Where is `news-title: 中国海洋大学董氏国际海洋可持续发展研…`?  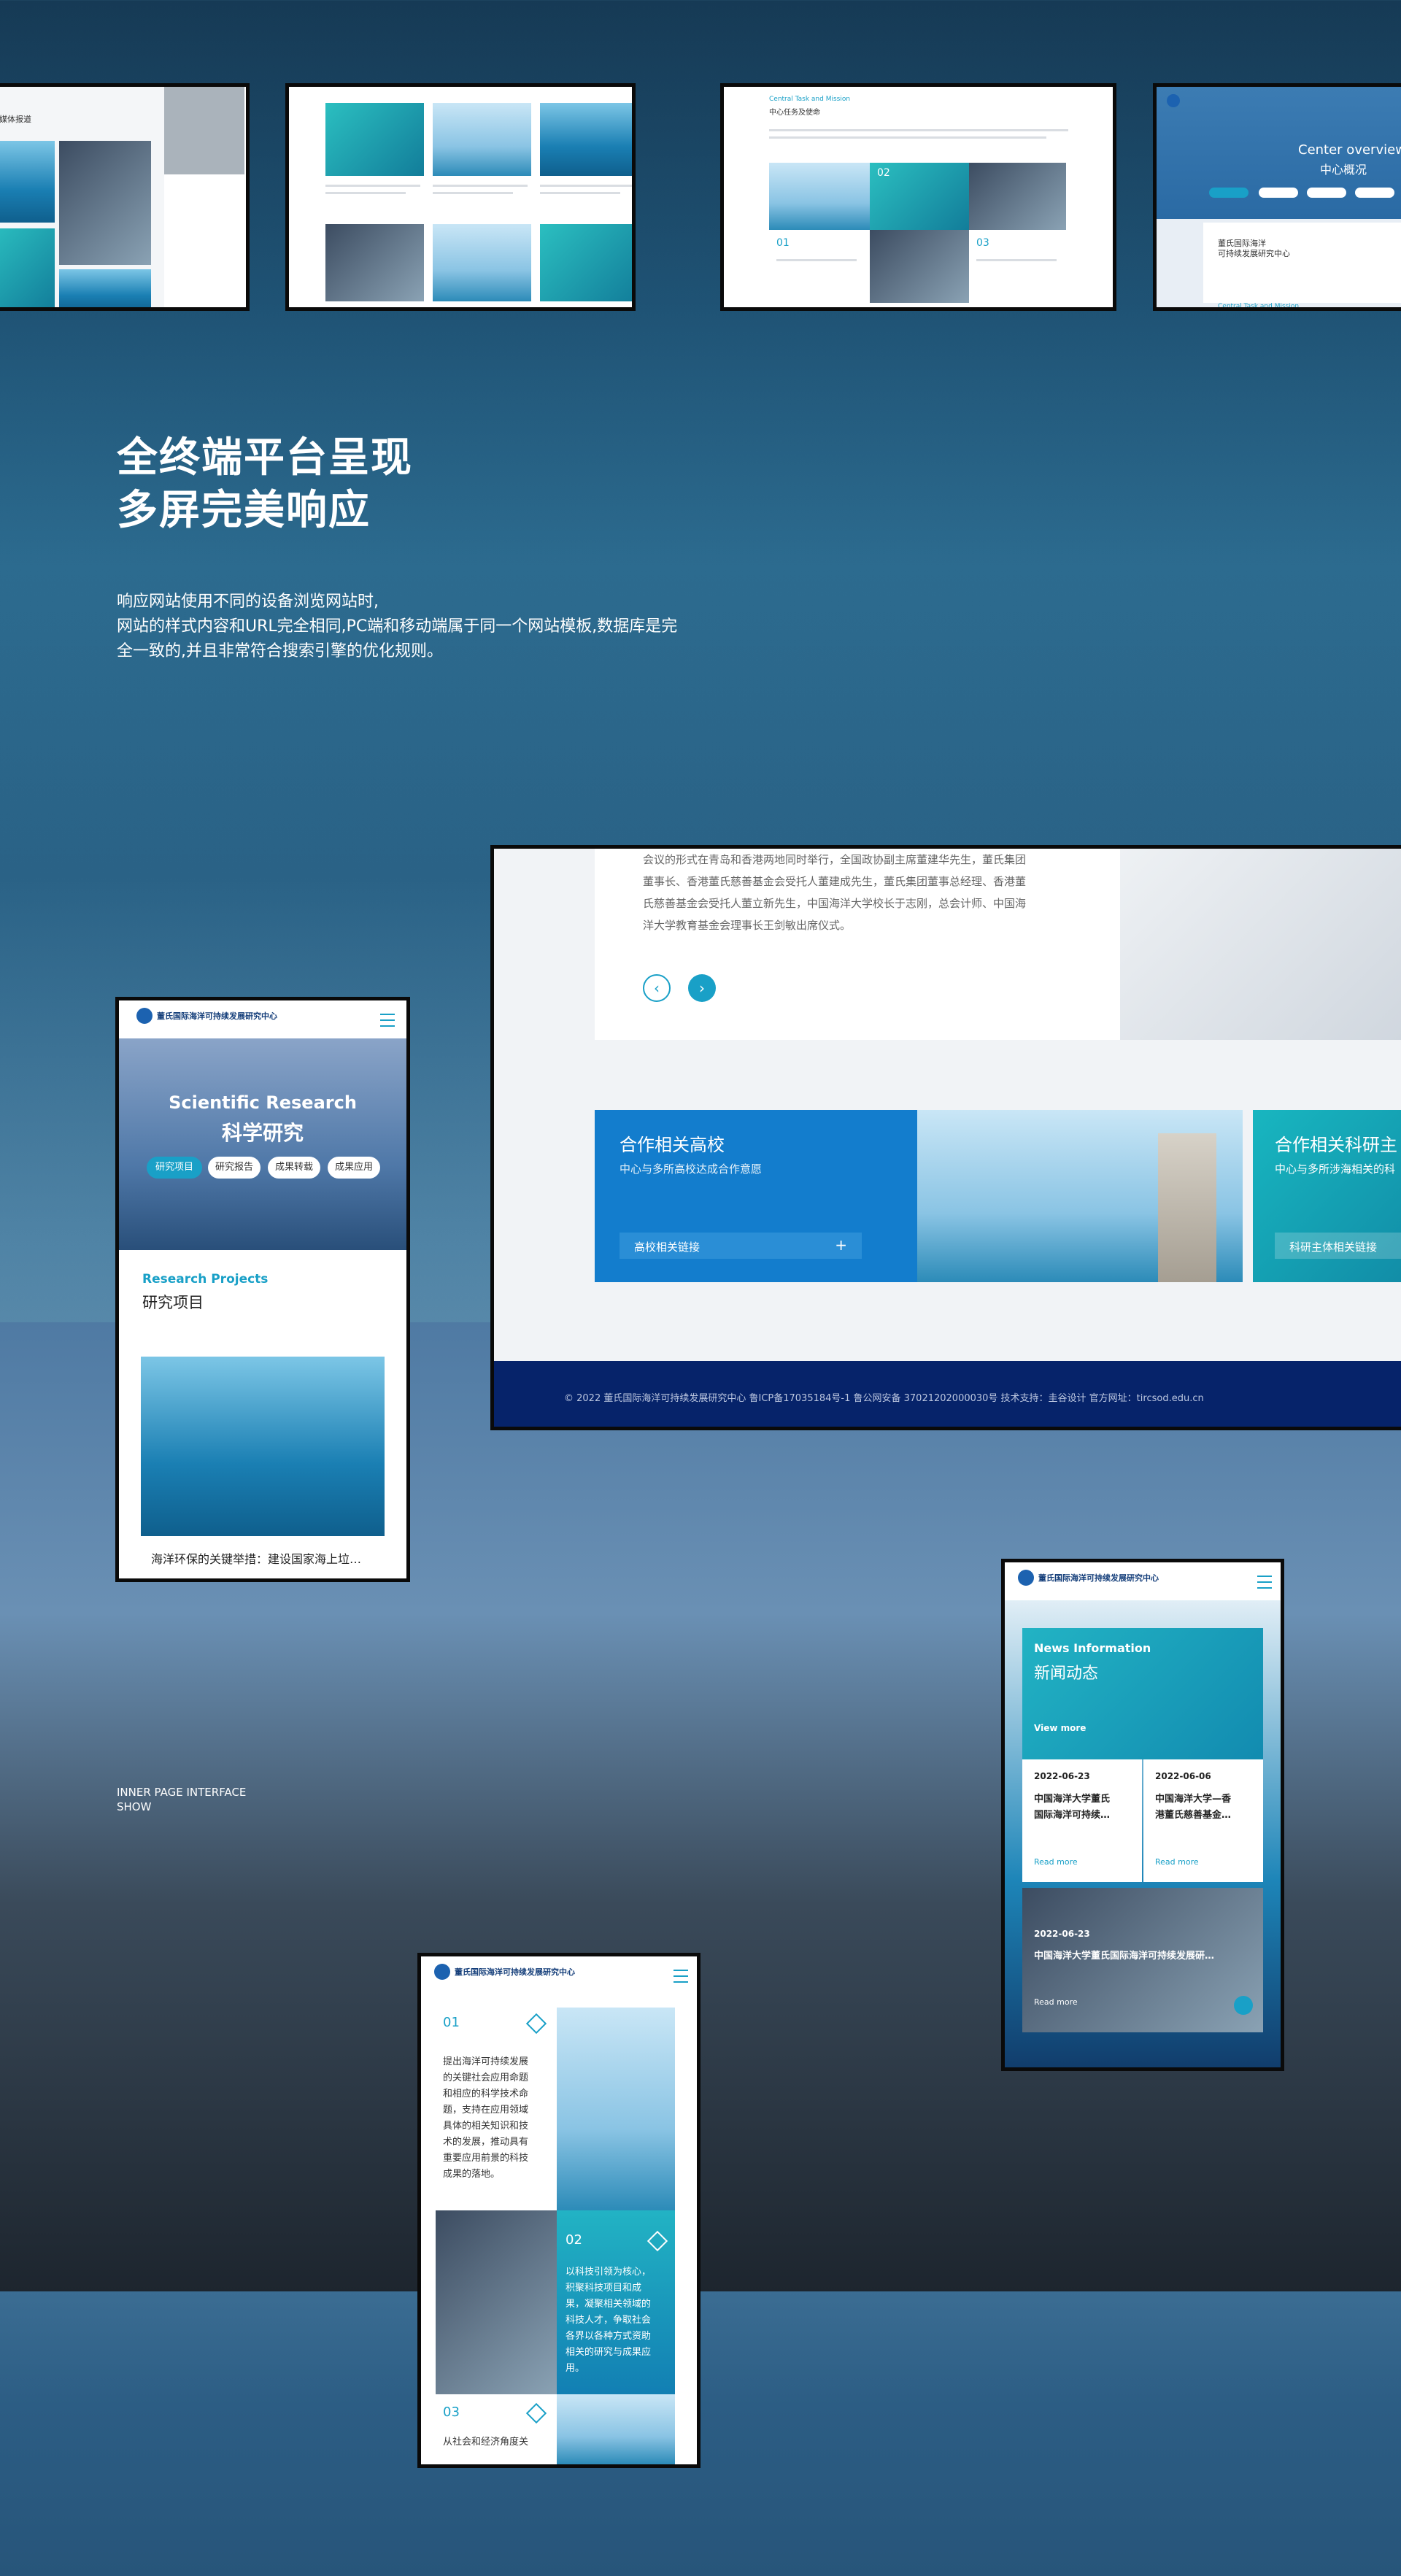
news-title: 中国海洋大学董氏国际海洋可持续发展研… is located at coordinates (1124, 1956).